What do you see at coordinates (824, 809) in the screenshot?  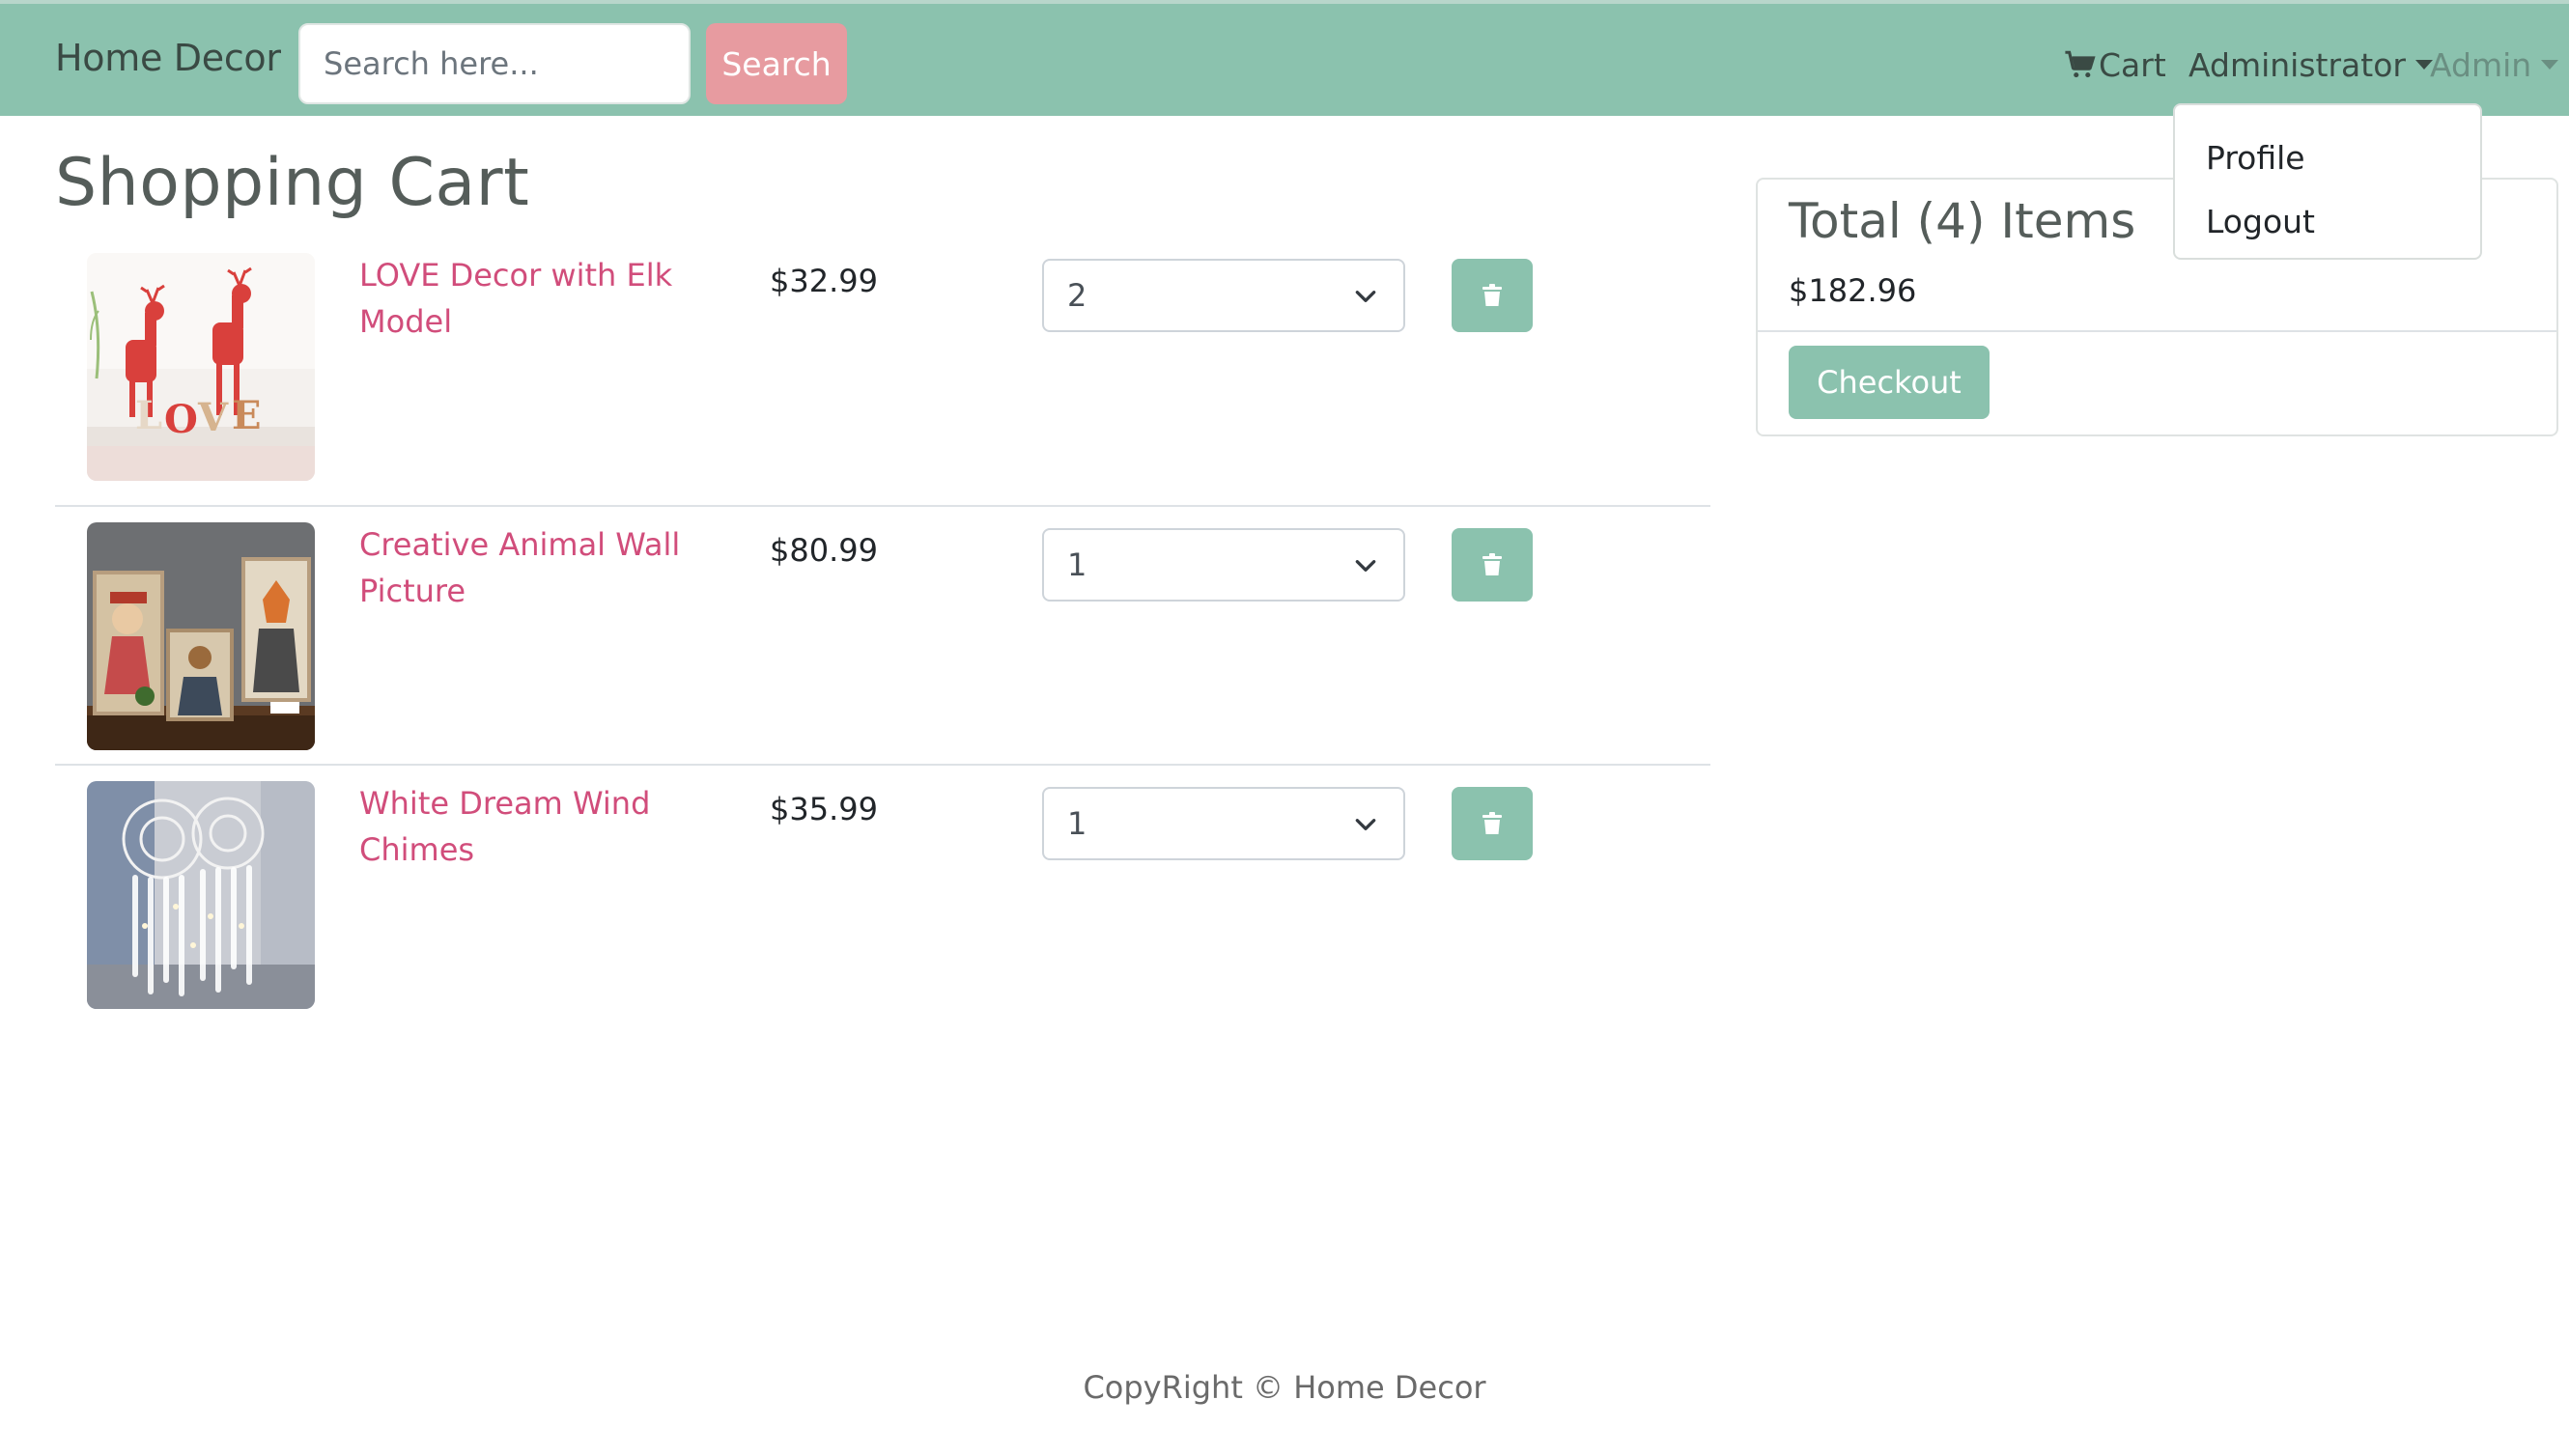 I see `product-price: $35.99` at bounding box center [824, 809].